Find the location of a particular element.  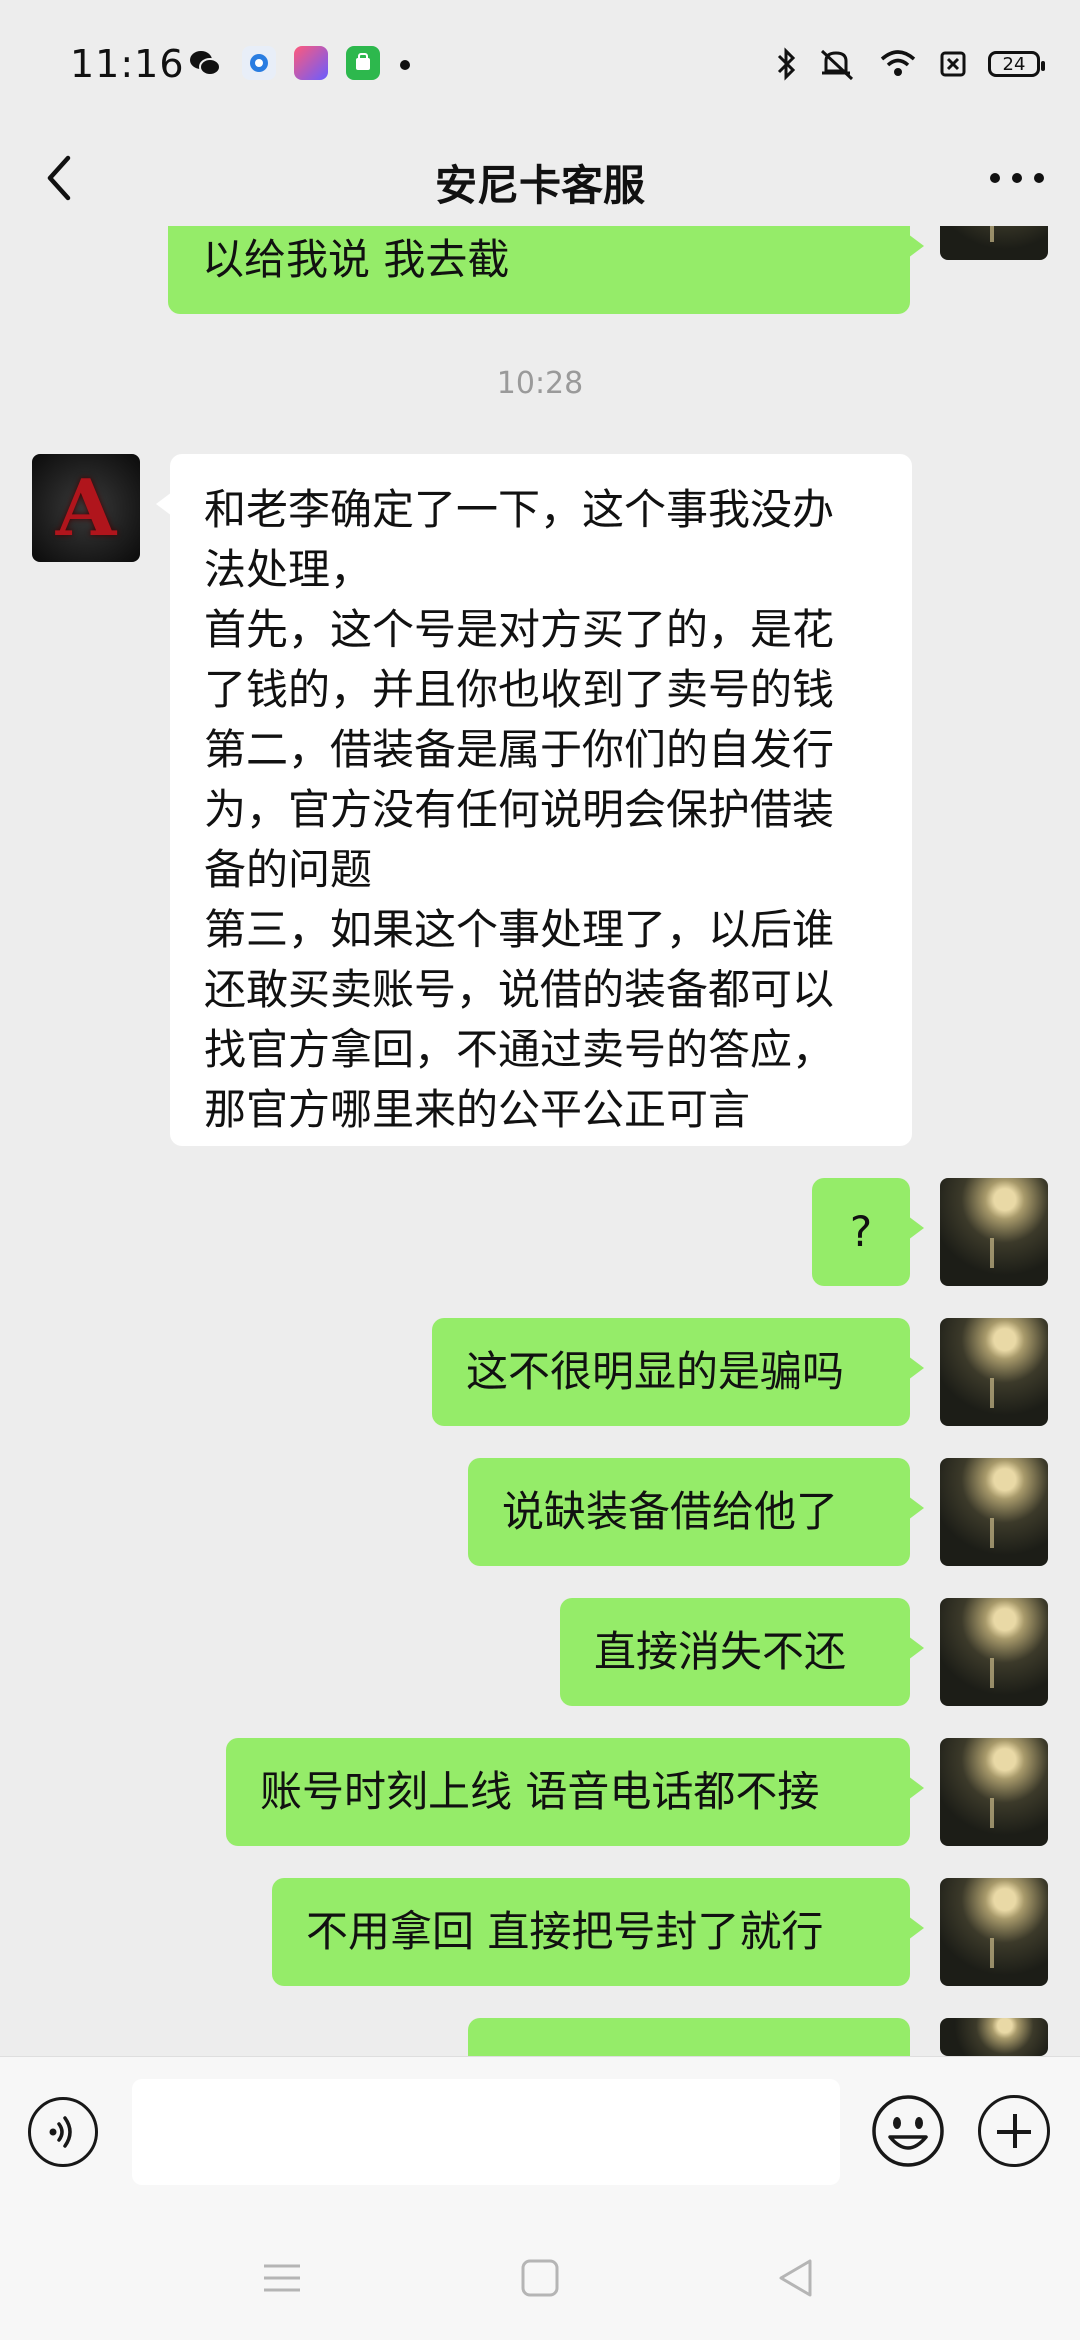

message-bubble-outgoing: 账号时刻上线 语音电话都不接 is located at coordinates (575, 1792).